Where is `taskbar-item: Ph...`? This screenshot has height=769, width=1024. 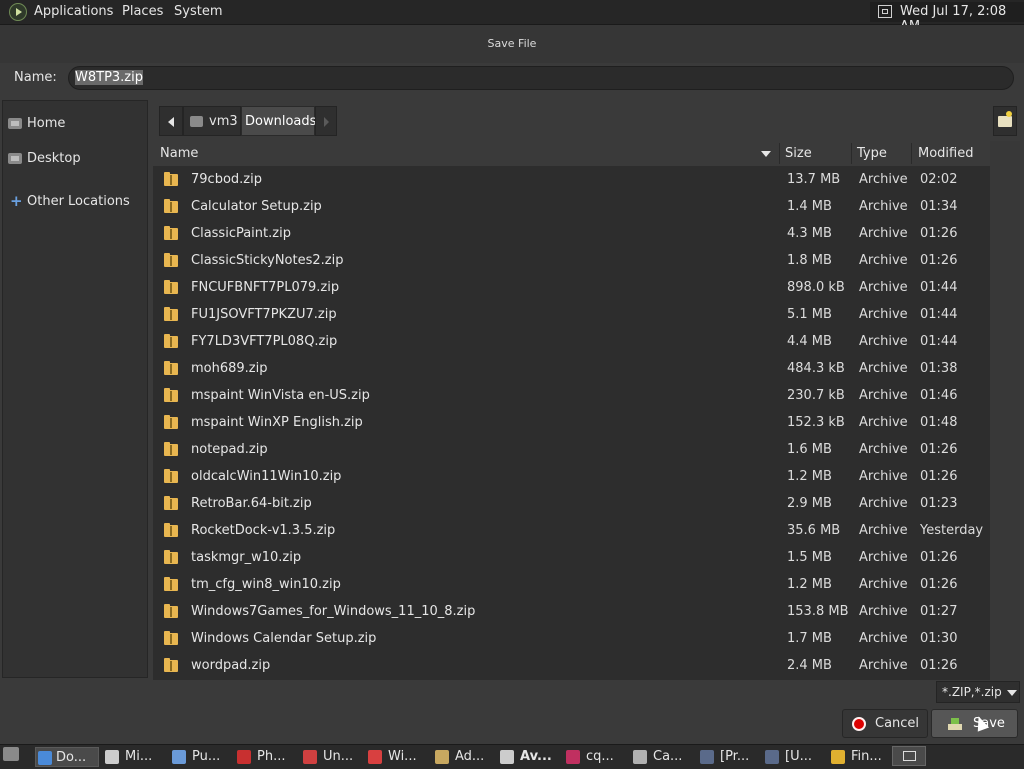 taskbar-item: Ph... is located at coordinates (267, 757).